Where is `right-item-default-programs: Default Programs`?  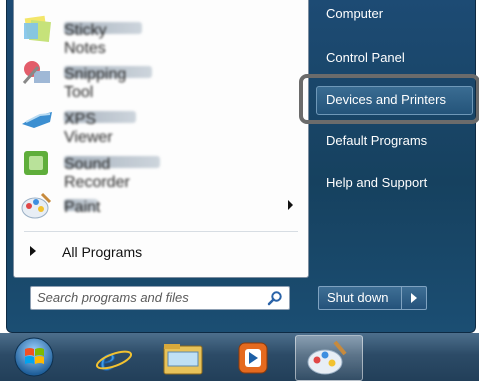
right-item-default-programs: Default Programs is located at coordinates (376, 140).